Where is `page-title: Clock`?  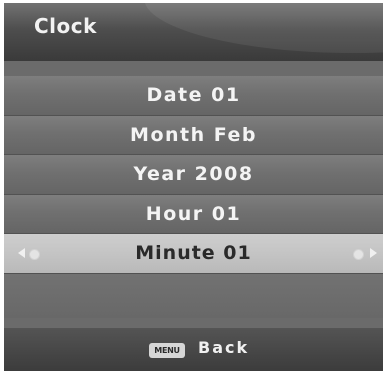 page-title: Clock is located at coordinates (65, 26).